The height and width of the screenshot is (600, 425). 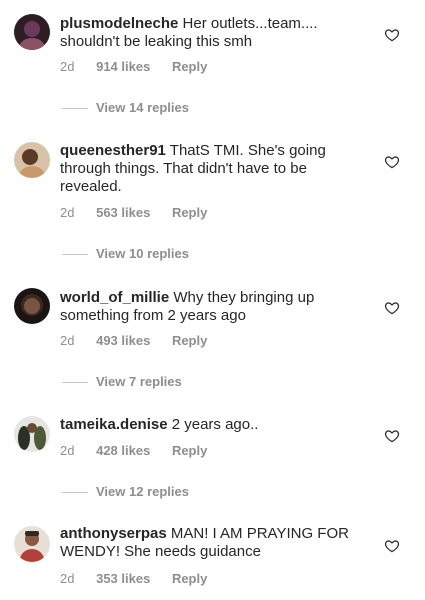 What do you see at coordinates (114, 424) in the screenshot?
I see `comment-username: tameika.denise` at bounding box center [114, 424].